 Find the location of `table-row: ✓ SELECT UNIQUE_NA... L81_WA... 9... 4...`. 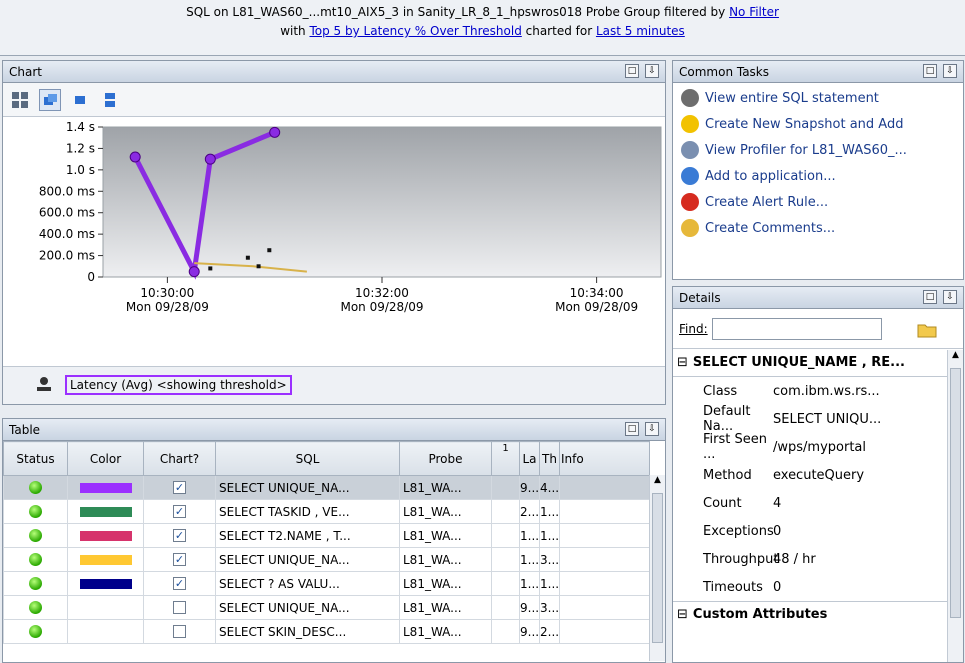

table-row: ✓ SELECT UNIQUE_NA... L81_WA... 9... 4... is located at coordinates (326, 487).